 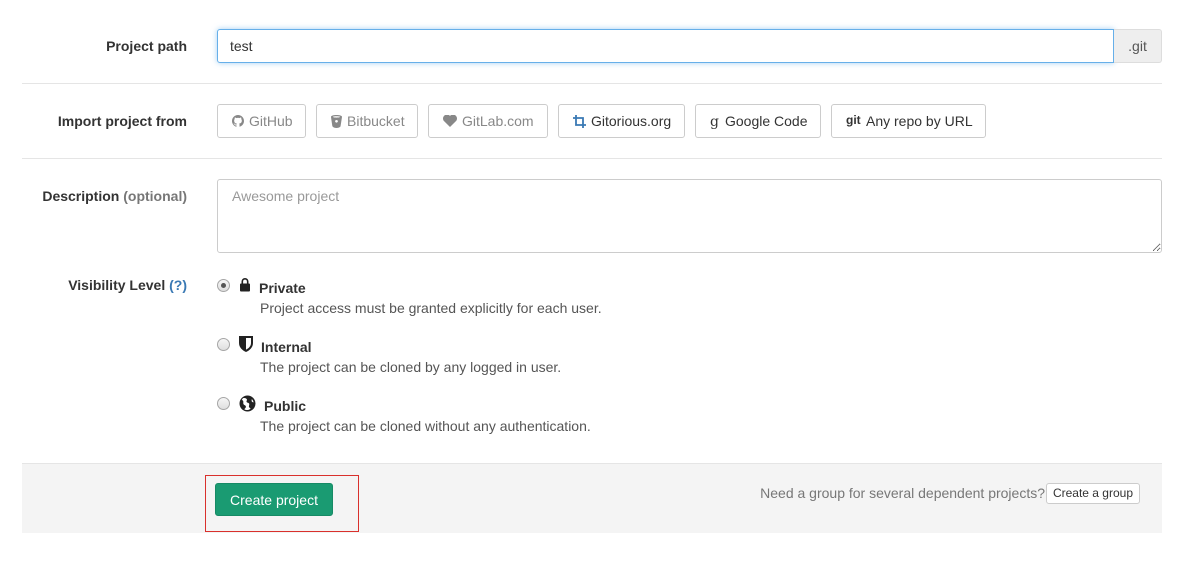 I want to click on google-icon: g, so click(x=714, y=121).